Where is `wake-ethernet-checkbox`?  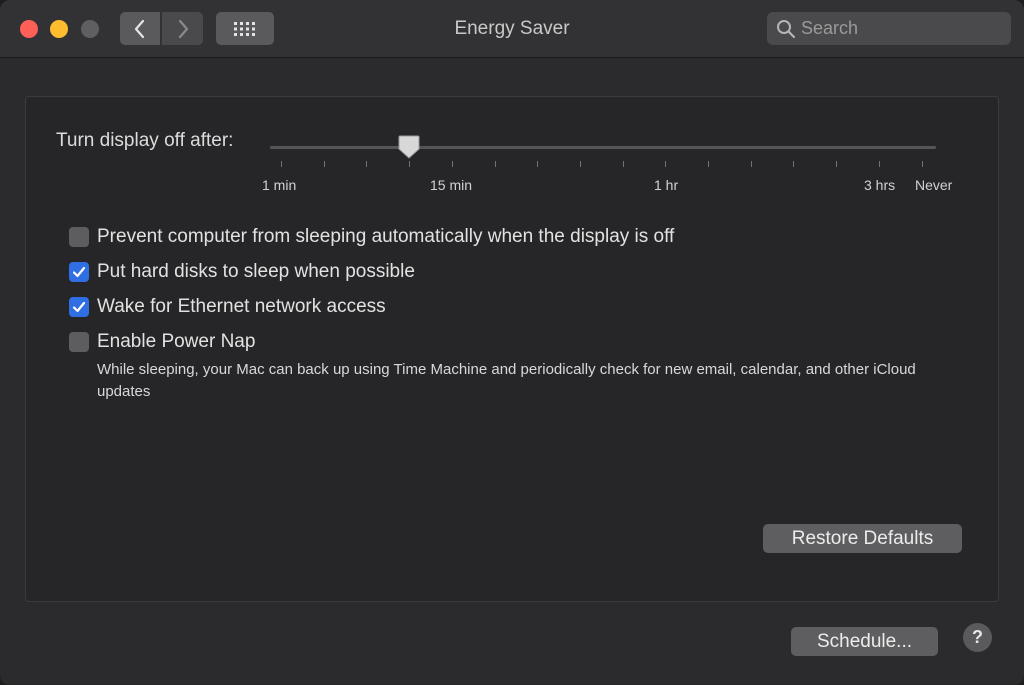 wake-ethernet-checkbox is located at coordinates (79, 307).